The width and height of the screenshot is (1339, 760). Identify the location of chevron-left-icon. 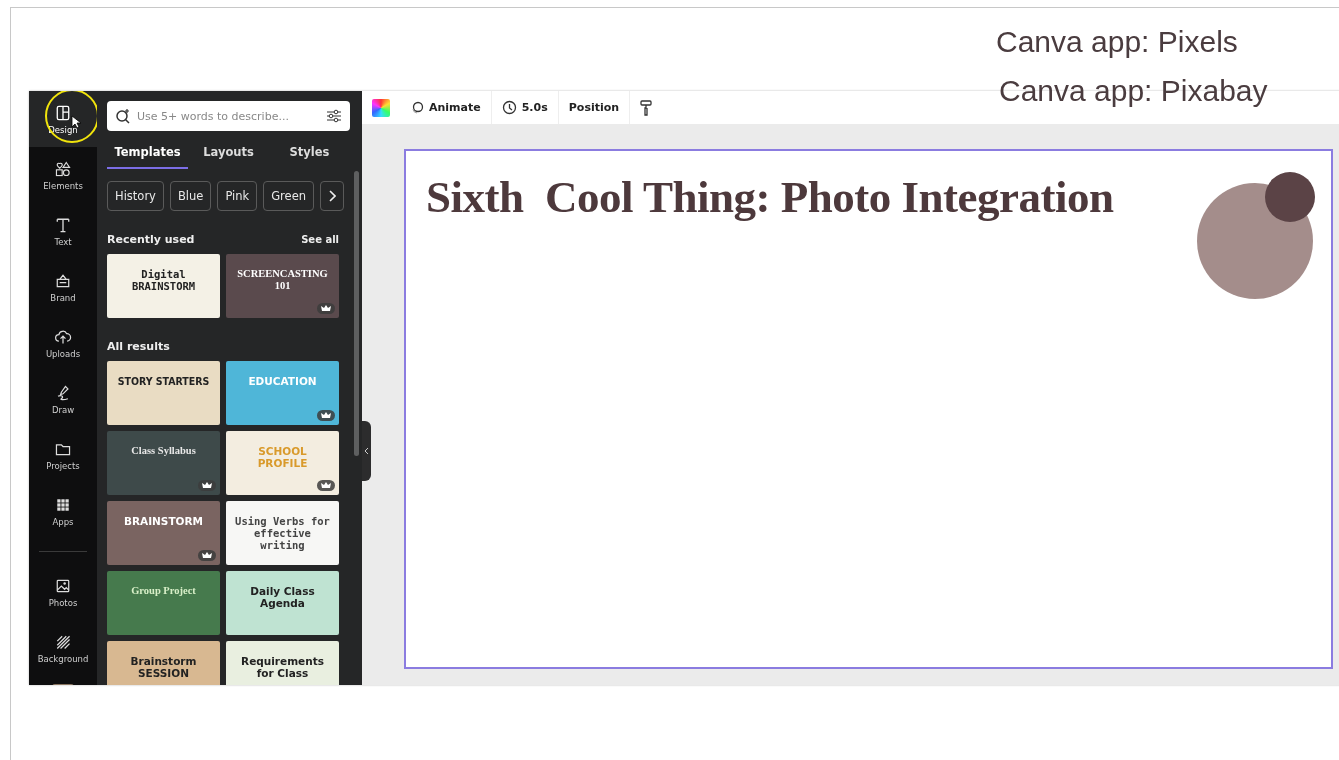
(366, 451).